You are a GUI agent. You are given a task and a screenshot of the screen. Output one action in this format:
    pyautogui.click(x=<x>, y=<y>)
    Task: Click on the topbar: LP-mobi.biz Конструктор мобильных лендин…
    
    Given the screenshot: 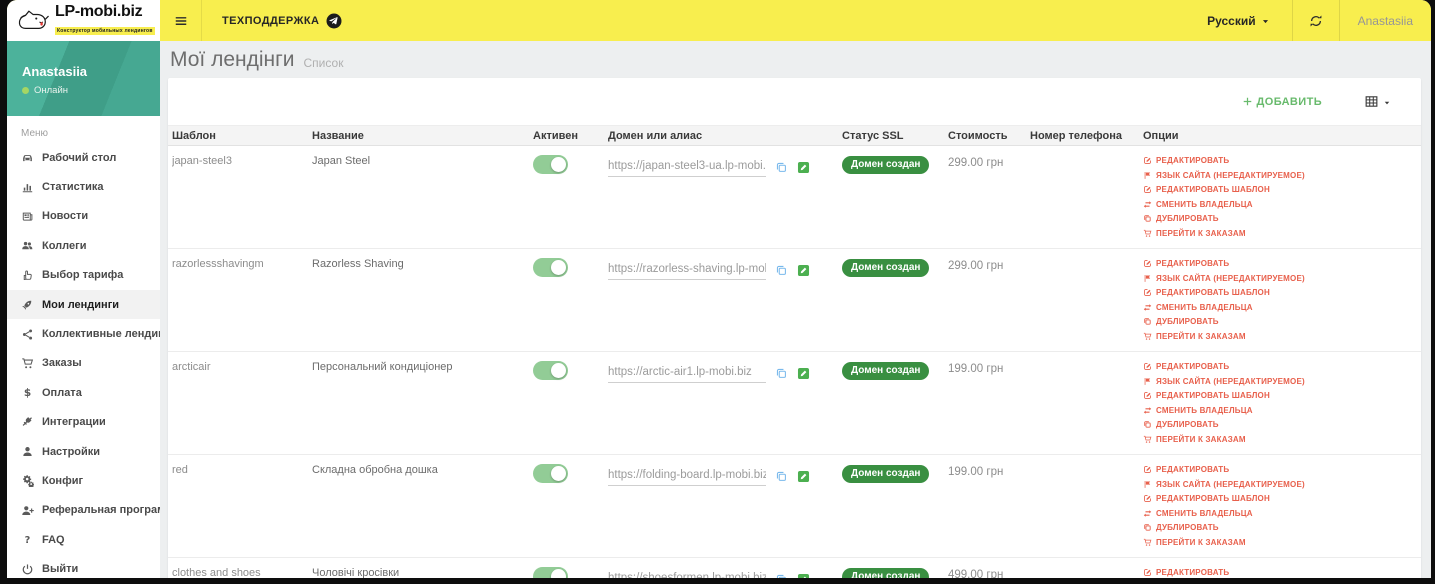 What is the action you would take?
    pyautogui.click(x=719, y=20)
    